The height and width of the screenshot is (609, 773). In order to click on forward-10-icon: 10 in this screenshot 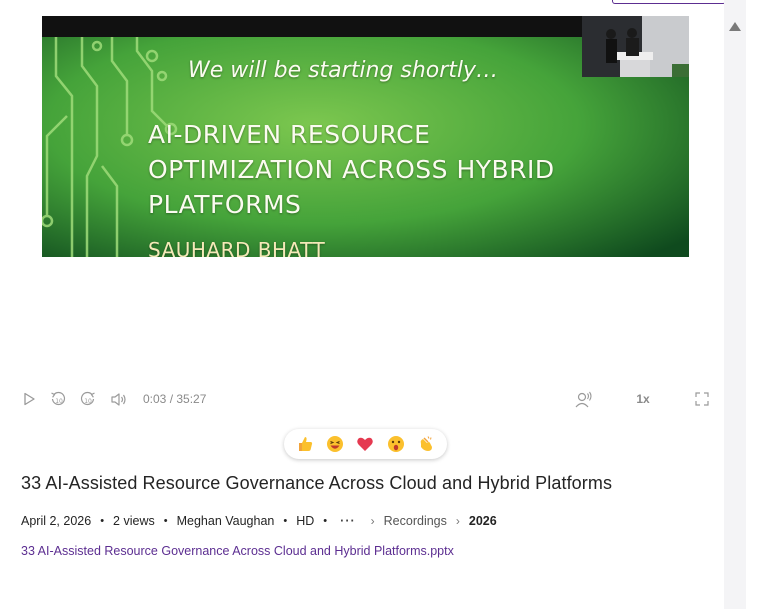, I will do `click(88, 399)`.